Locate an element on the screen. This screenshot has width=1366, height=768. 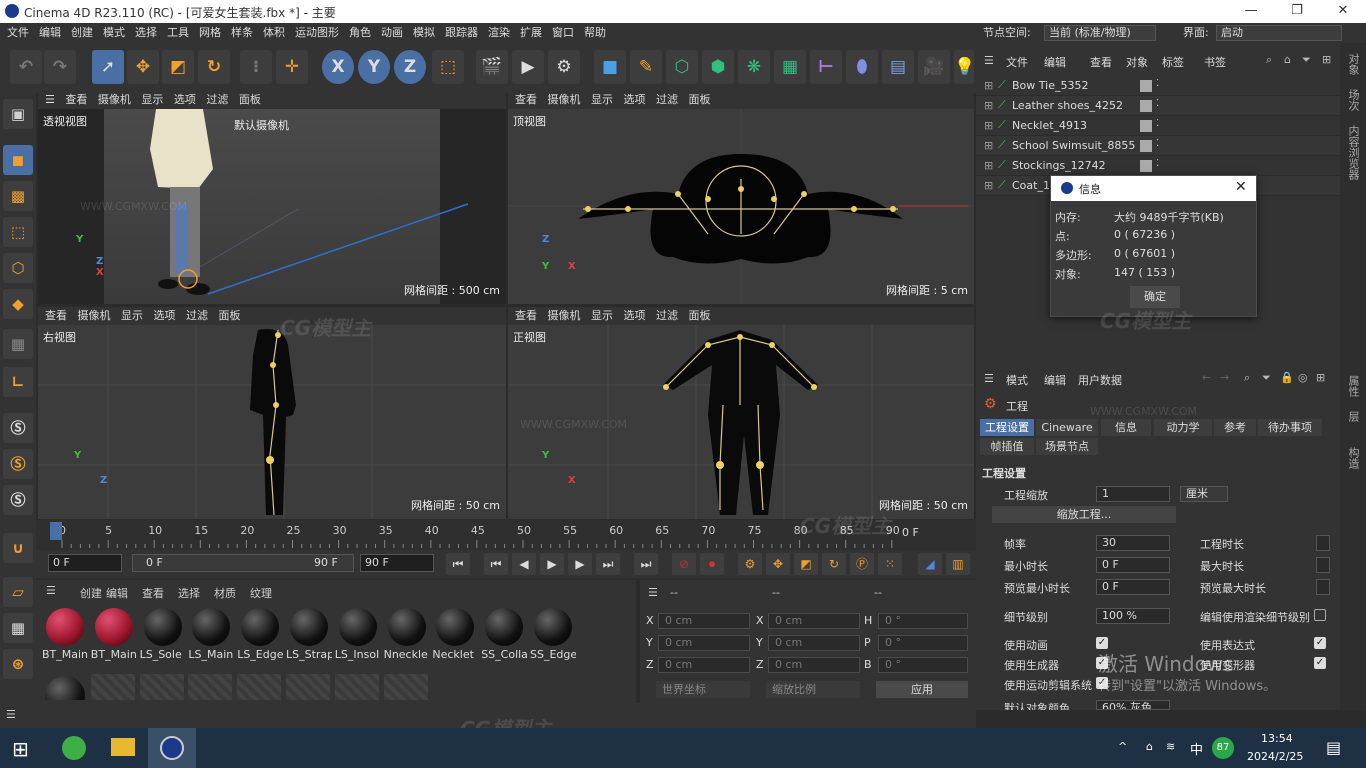
side-tab: 场次 is located at coordinates (1353, 100).